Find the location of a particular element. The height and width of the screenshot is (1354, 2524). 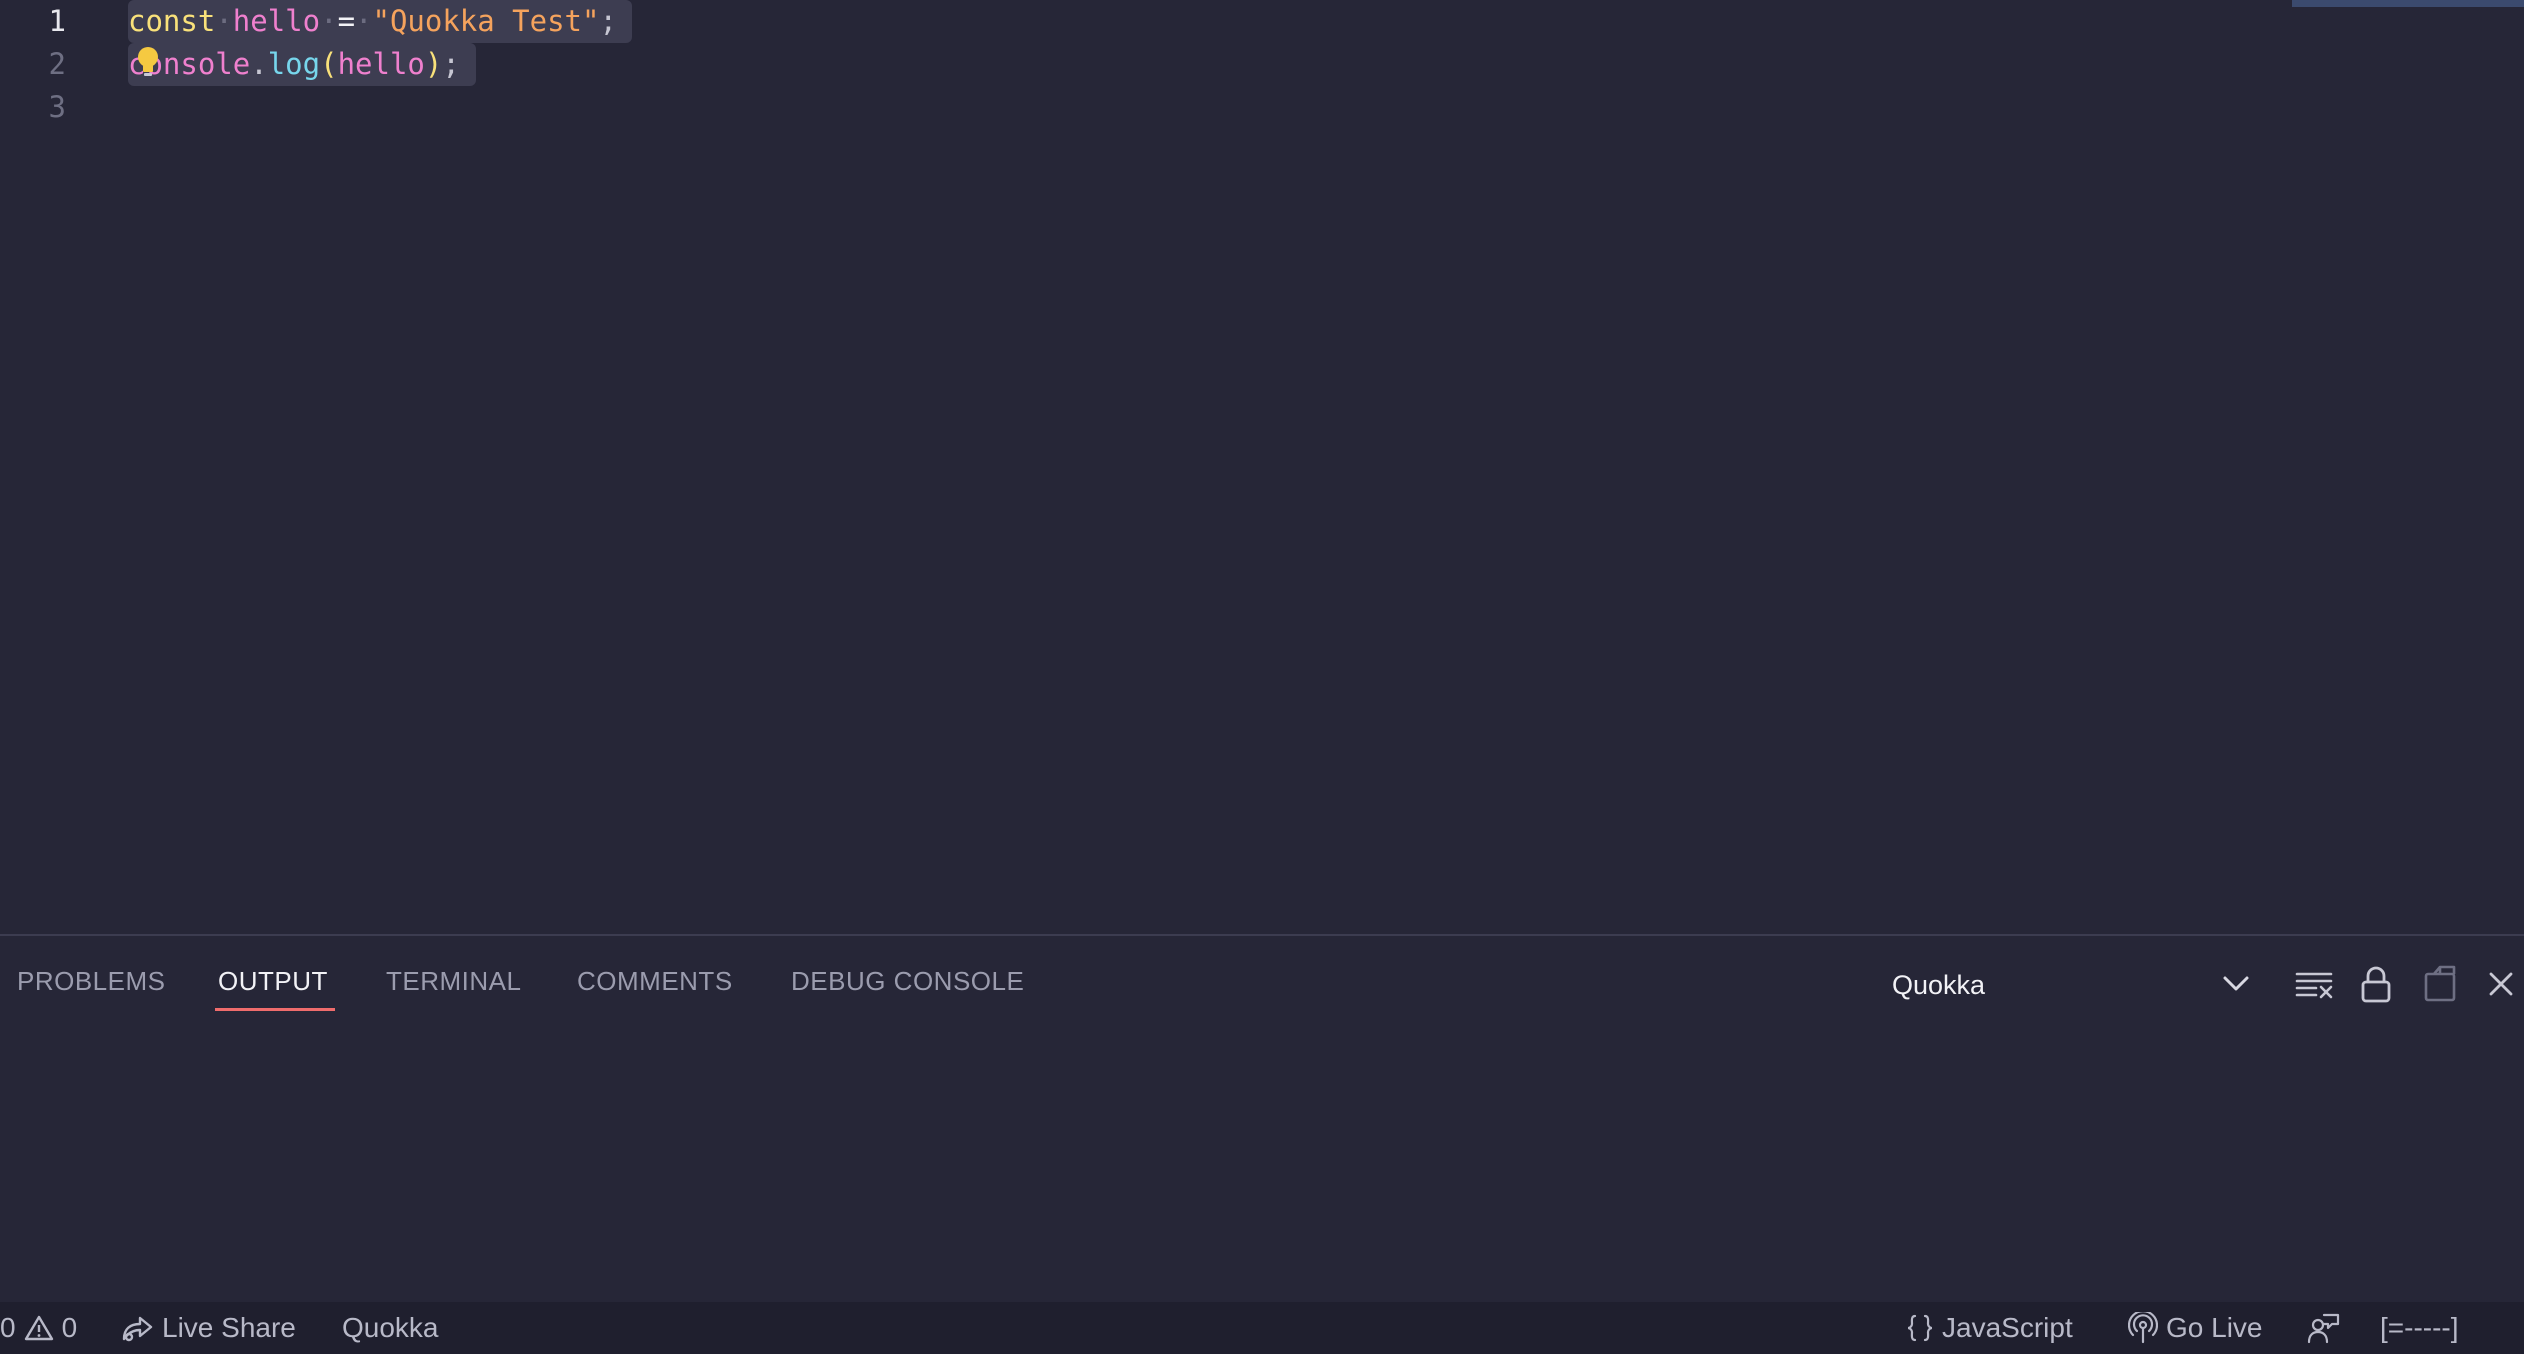

feedback-button is located at coordinates (2327, 1328).